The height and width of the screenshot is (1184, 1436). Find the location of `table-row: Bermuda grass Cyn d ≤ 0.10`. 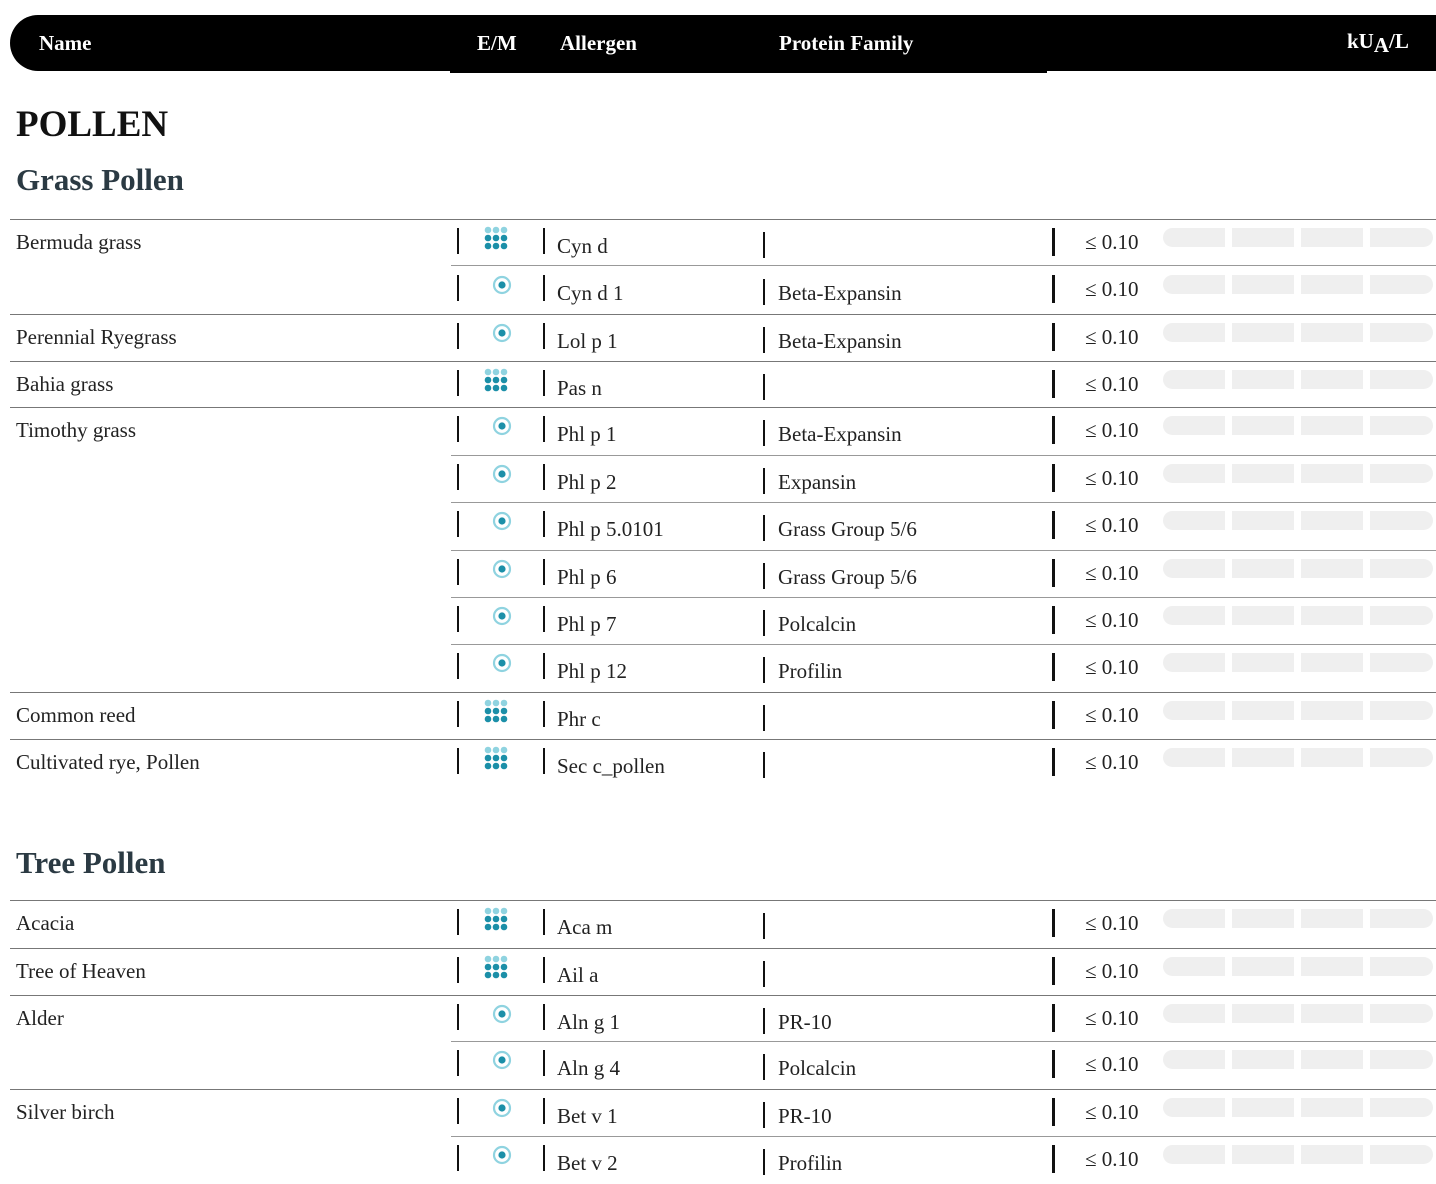

table-row: Bermuda grass Cyn d ≤ 0.10 is located at coordinates (718, 243).